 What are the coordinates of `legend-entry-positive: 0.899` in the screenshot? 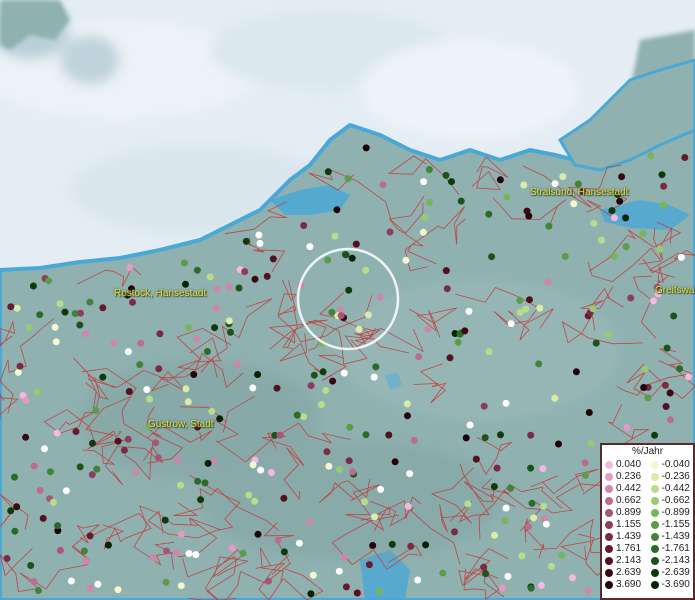 It's located at (625, 513).